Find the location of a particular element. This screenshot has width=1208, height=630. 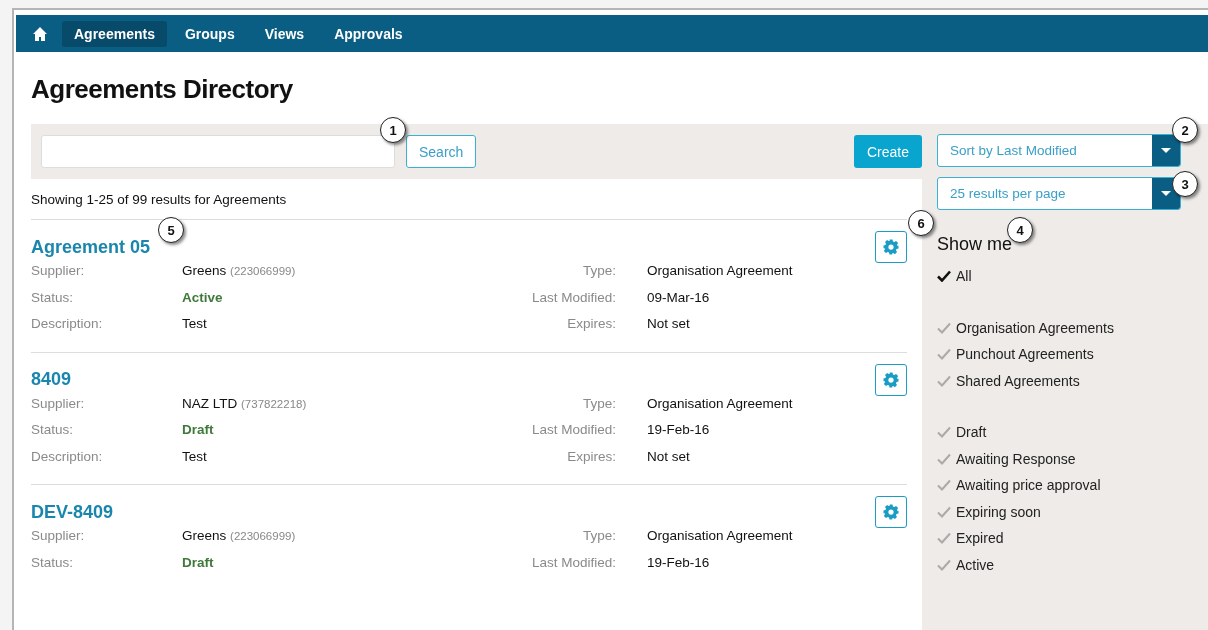

agreement-title-link: Agreement 05 is located at coordinates (91, 247).